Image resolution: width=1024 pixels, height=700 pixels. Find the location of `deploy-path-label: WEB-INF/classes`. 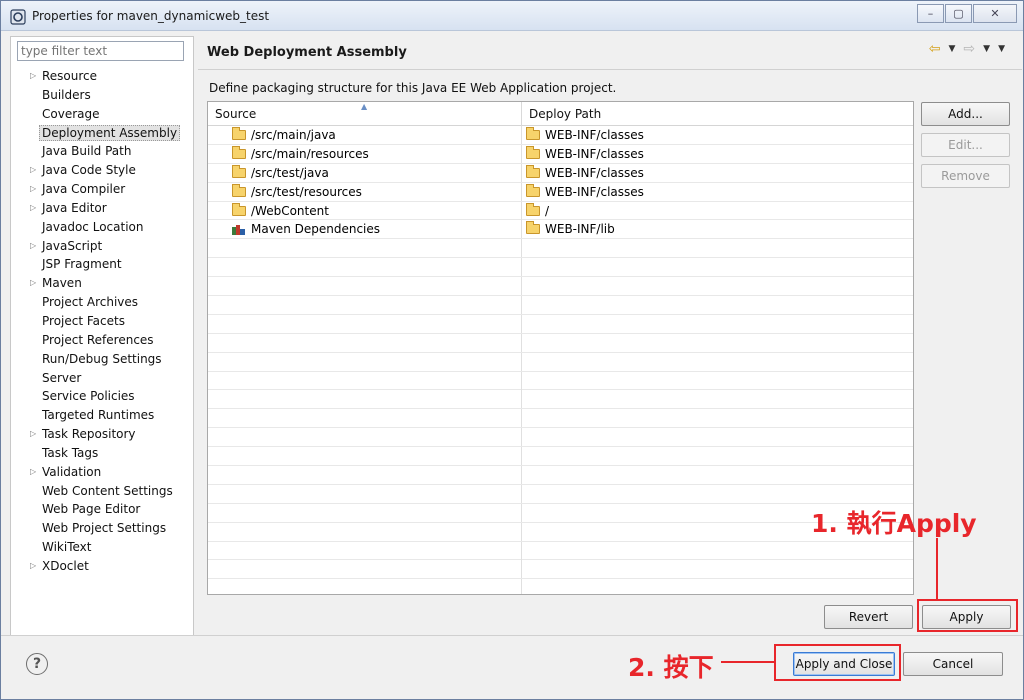

deploy-path-label: WEB-INF/classes is located at coordinates (594, 172).